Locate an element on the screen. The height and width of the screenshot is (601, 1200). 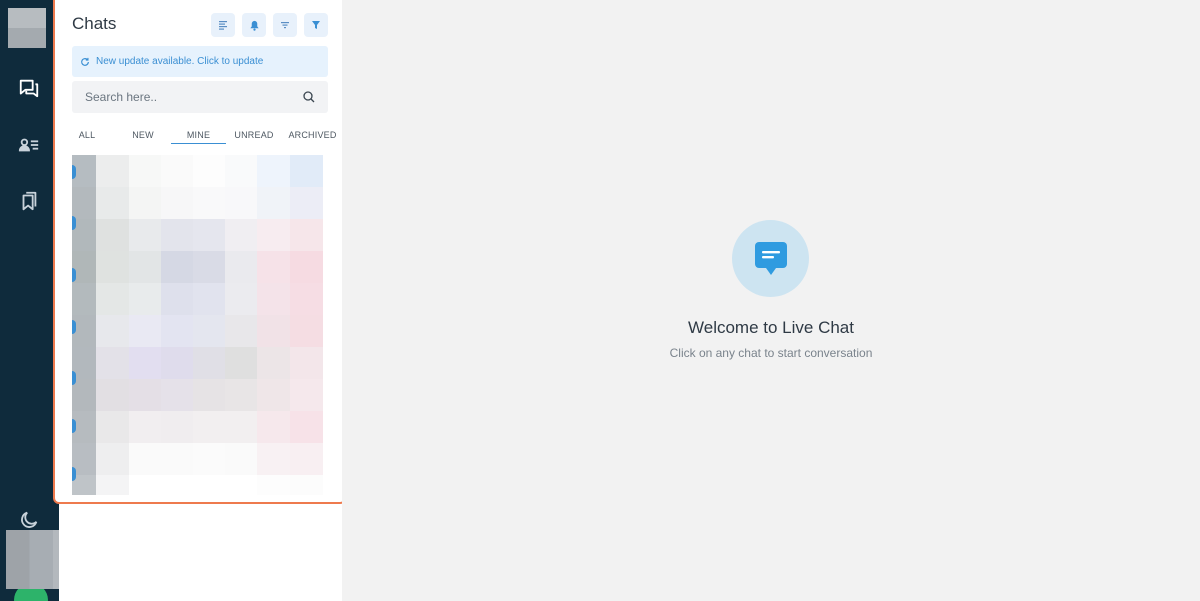
filter-button is located at coordinates (316, 25).